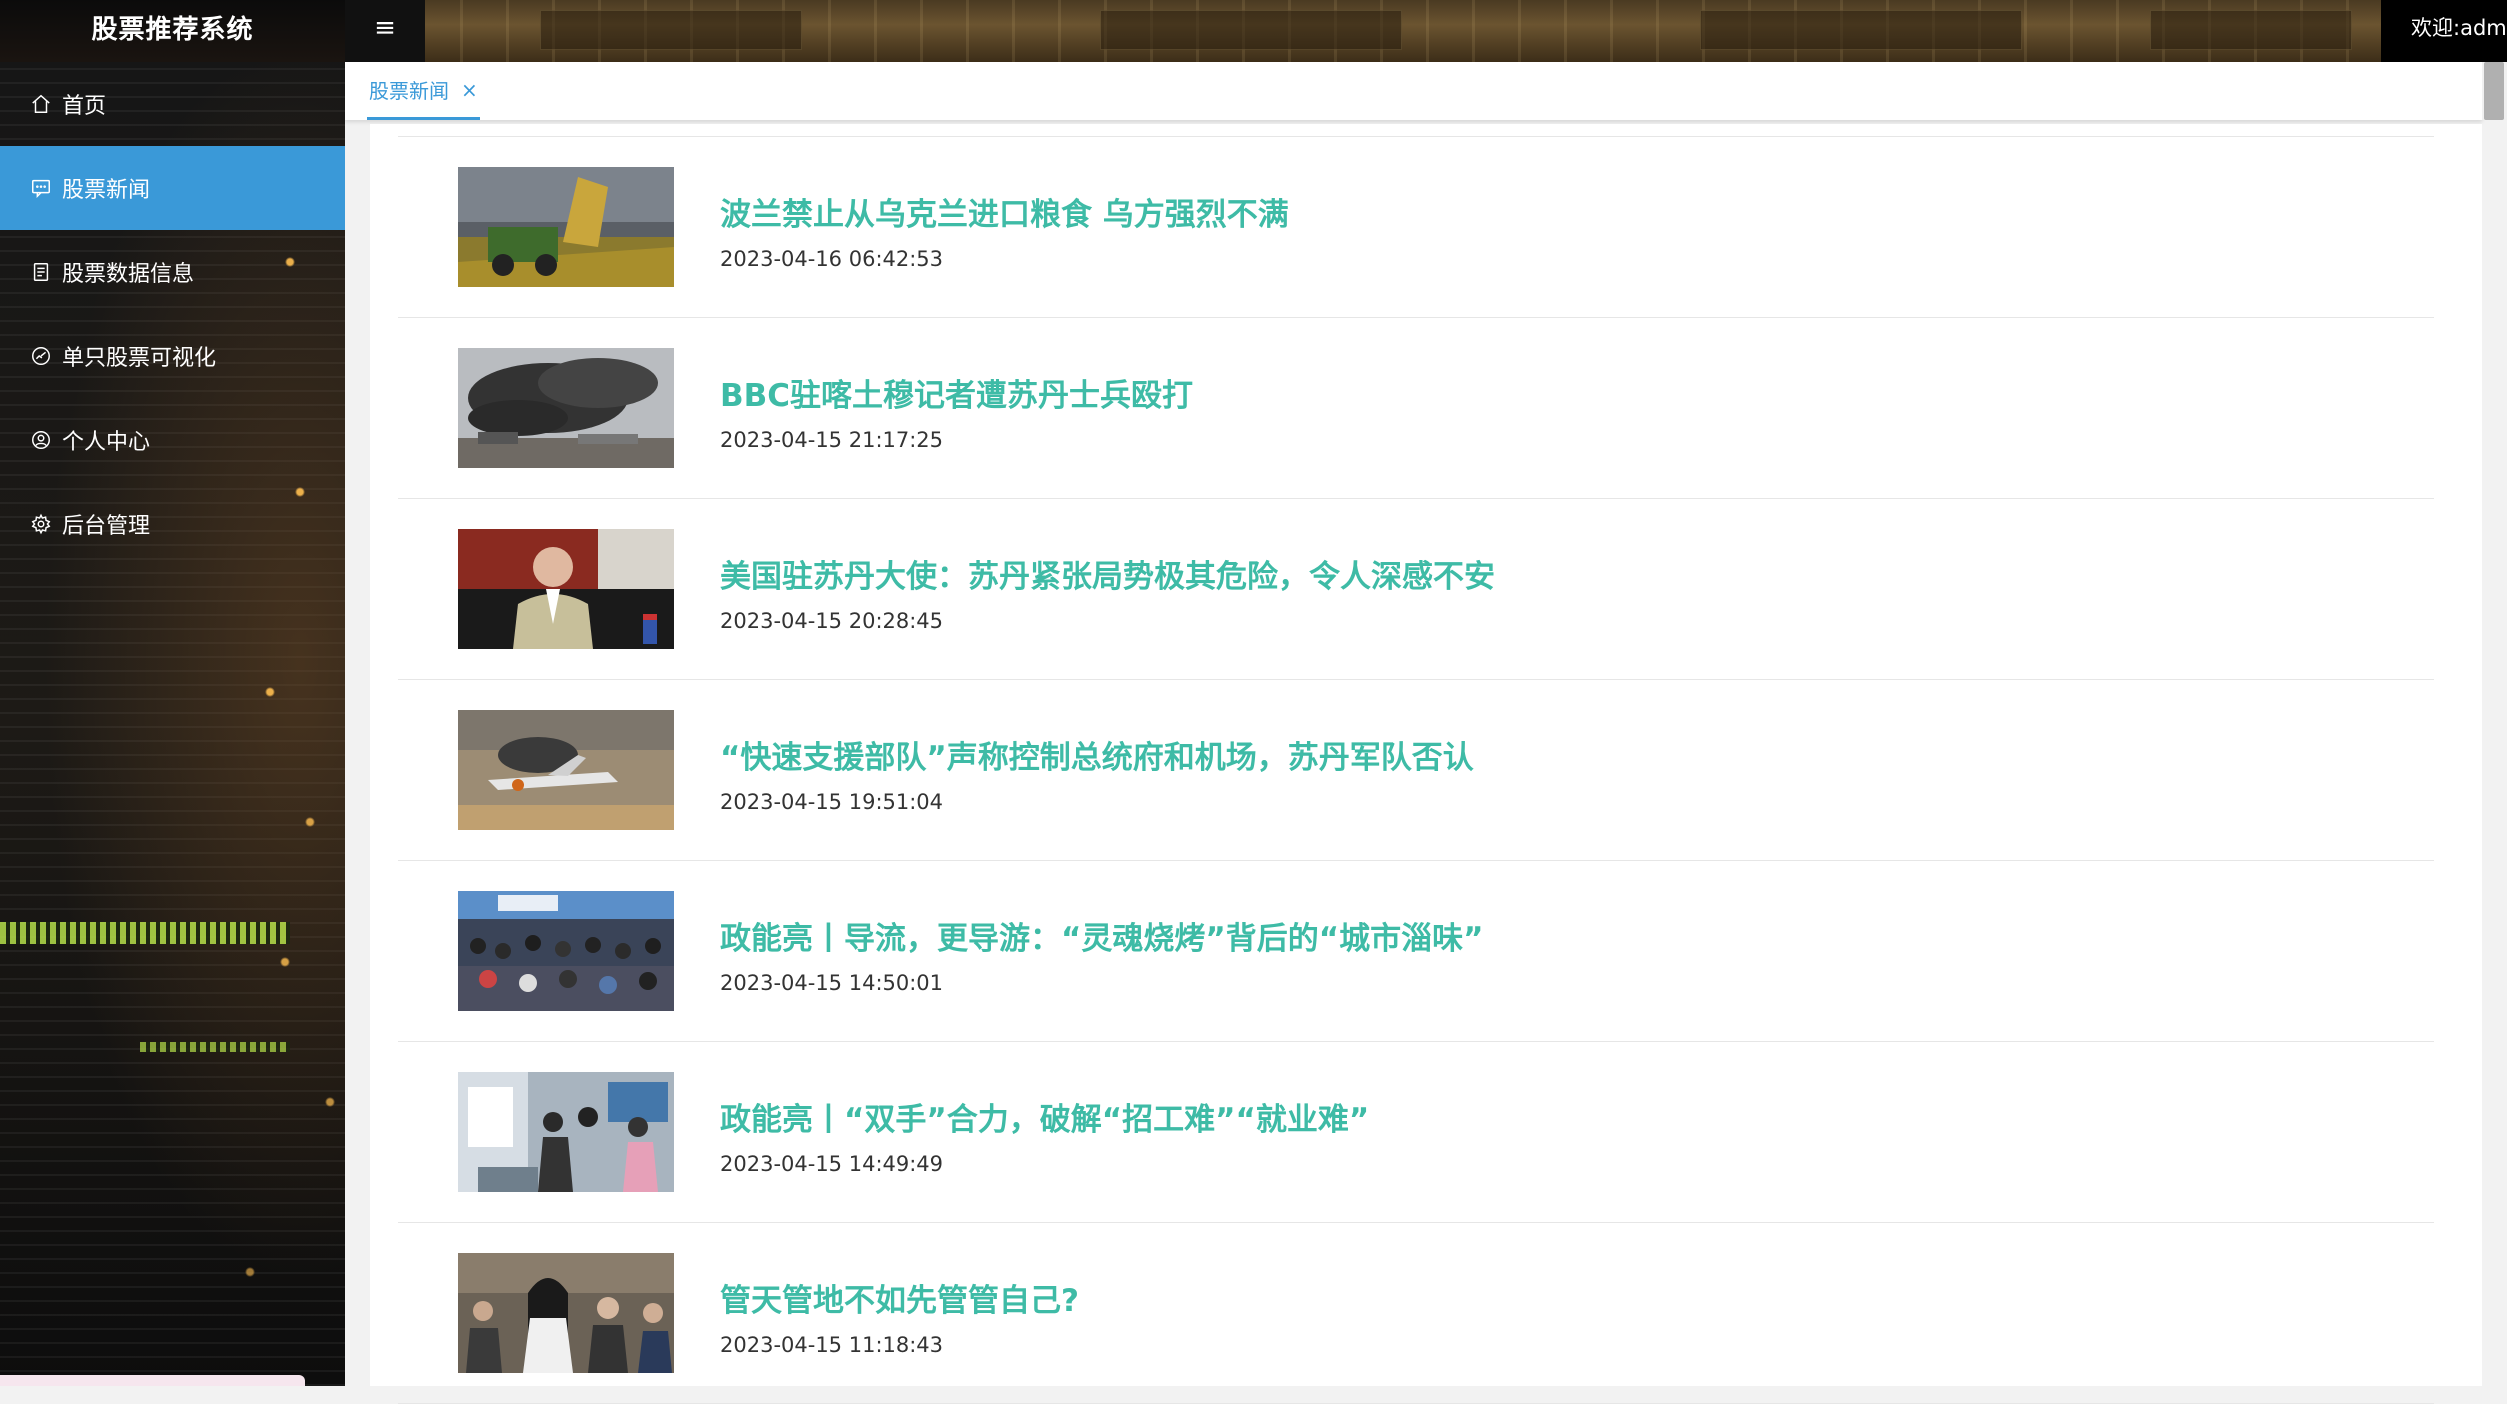 This screenshot has width=2507, height=1404. Describe the element at coordinates (2494, 91) in the screenshot. I see `scrollbar-thumb` at that location.